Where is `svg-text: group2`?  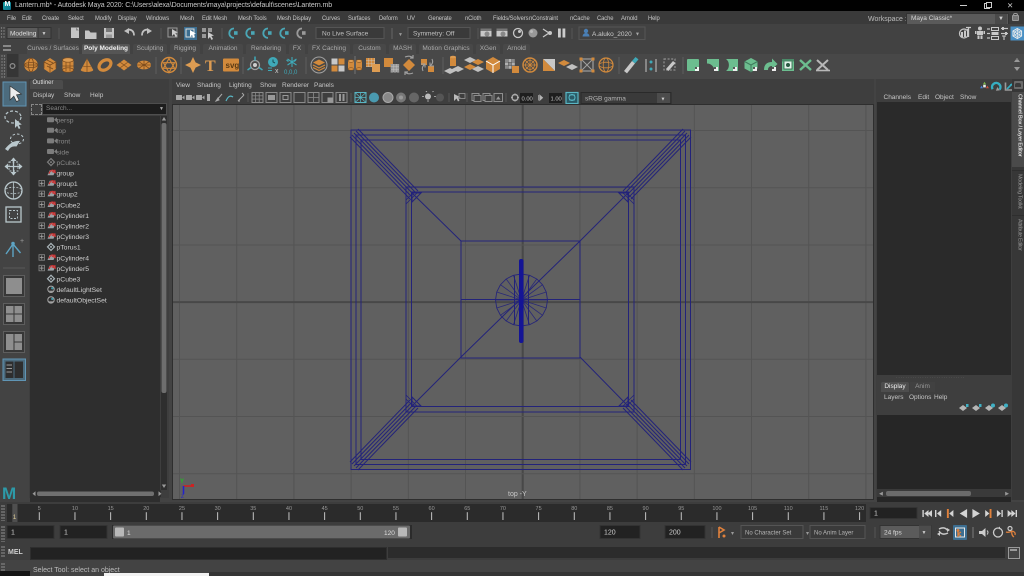 svg-text: group2 is located at coordinates (67, 195).